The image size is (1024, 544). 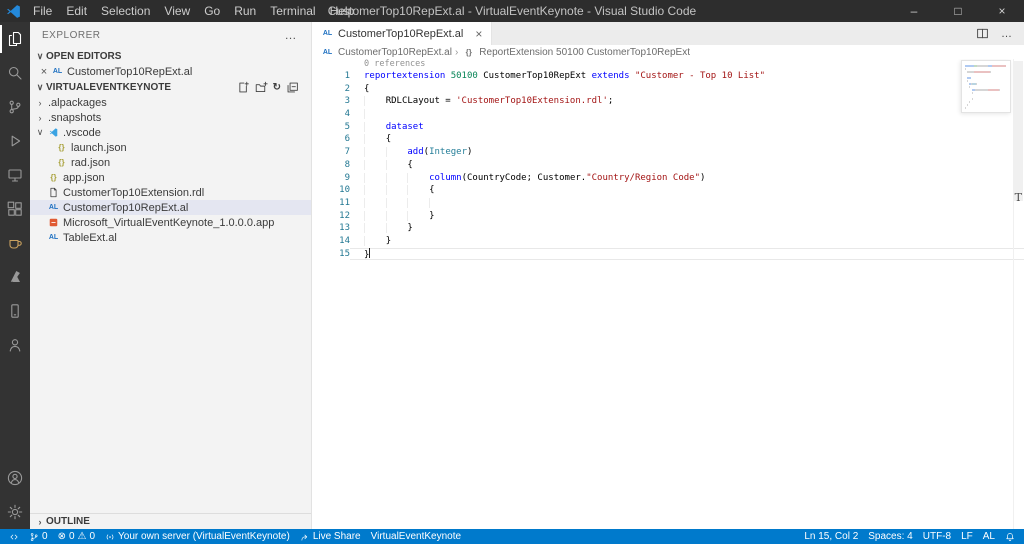 I want to click on activity-bar-item-azure, so click(x=15, y=277).